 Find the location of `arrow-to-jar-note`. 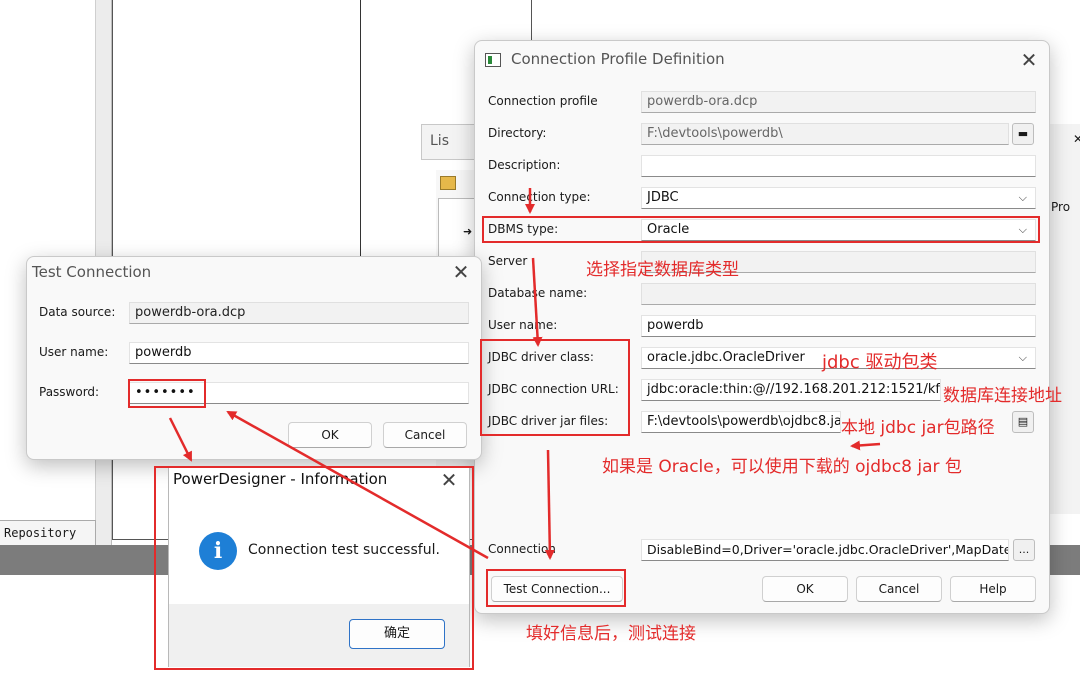

arrow-to-jar-note is located at coordinates (865, 445).